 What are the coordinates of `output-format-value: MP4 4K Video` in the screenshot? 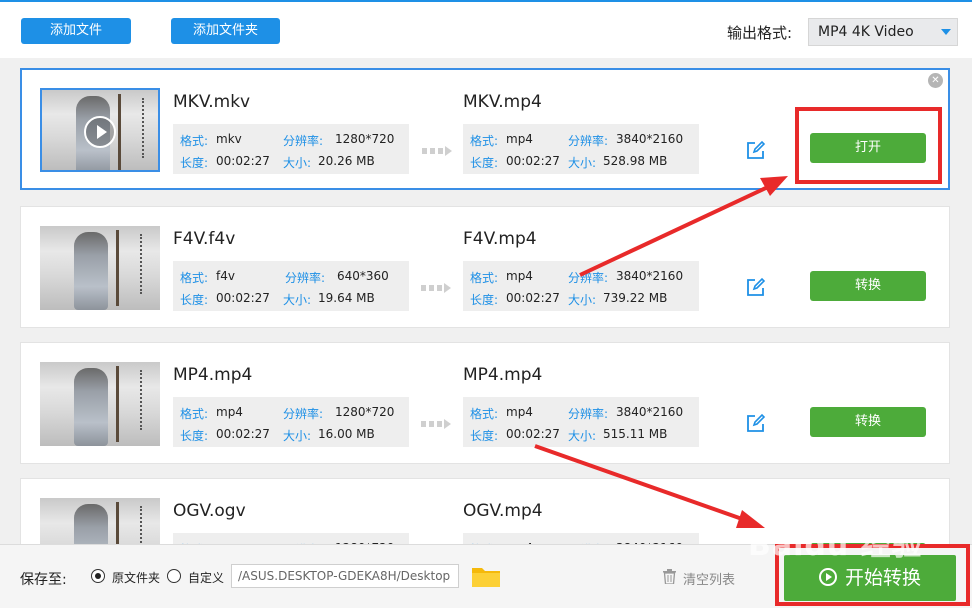 It's located at (866, 32).